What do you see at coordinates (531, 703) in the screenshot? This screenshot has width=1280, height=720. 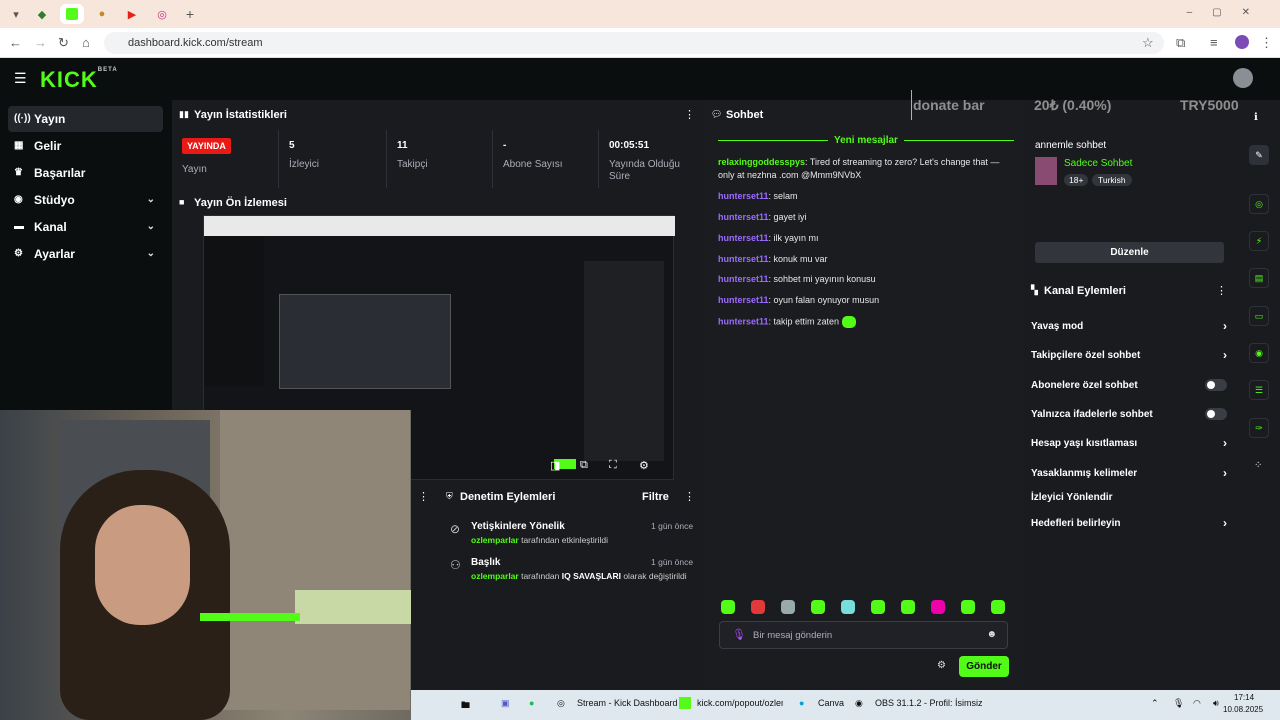 I see `spotify-icon: ●` at bounding box center [531, 703].